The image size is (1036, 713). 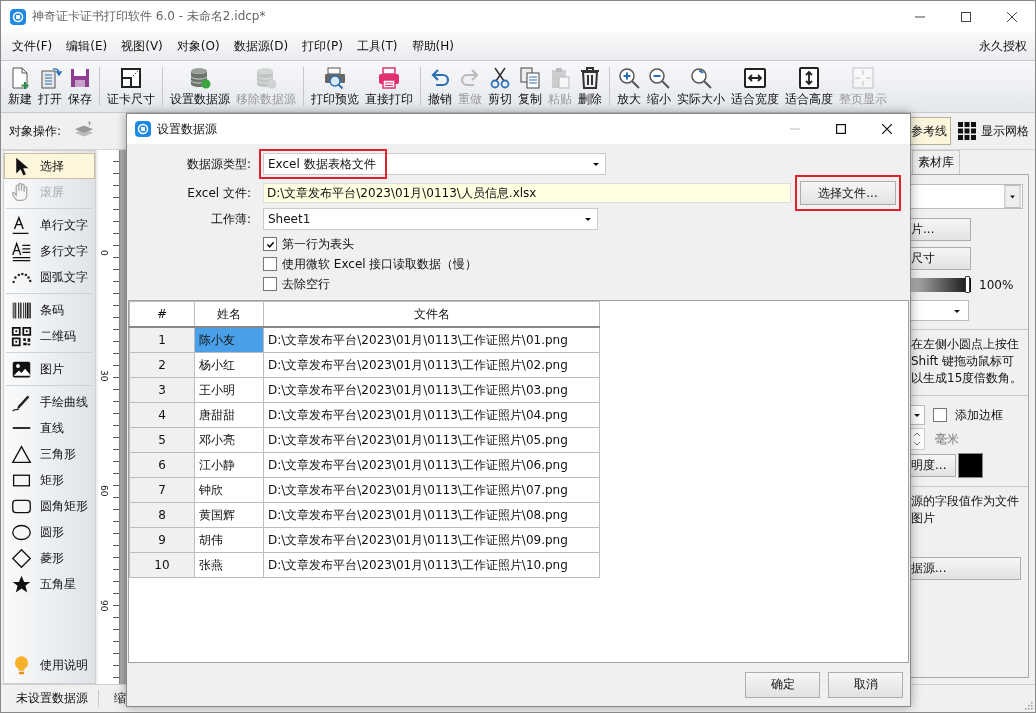 What do you see at coordinates (431, 390) in the screenshot?
I see `table-cell: D:\文章发布平台\2023\01月\0113\工作证照片\03.png` at bounding box center [431, 390].